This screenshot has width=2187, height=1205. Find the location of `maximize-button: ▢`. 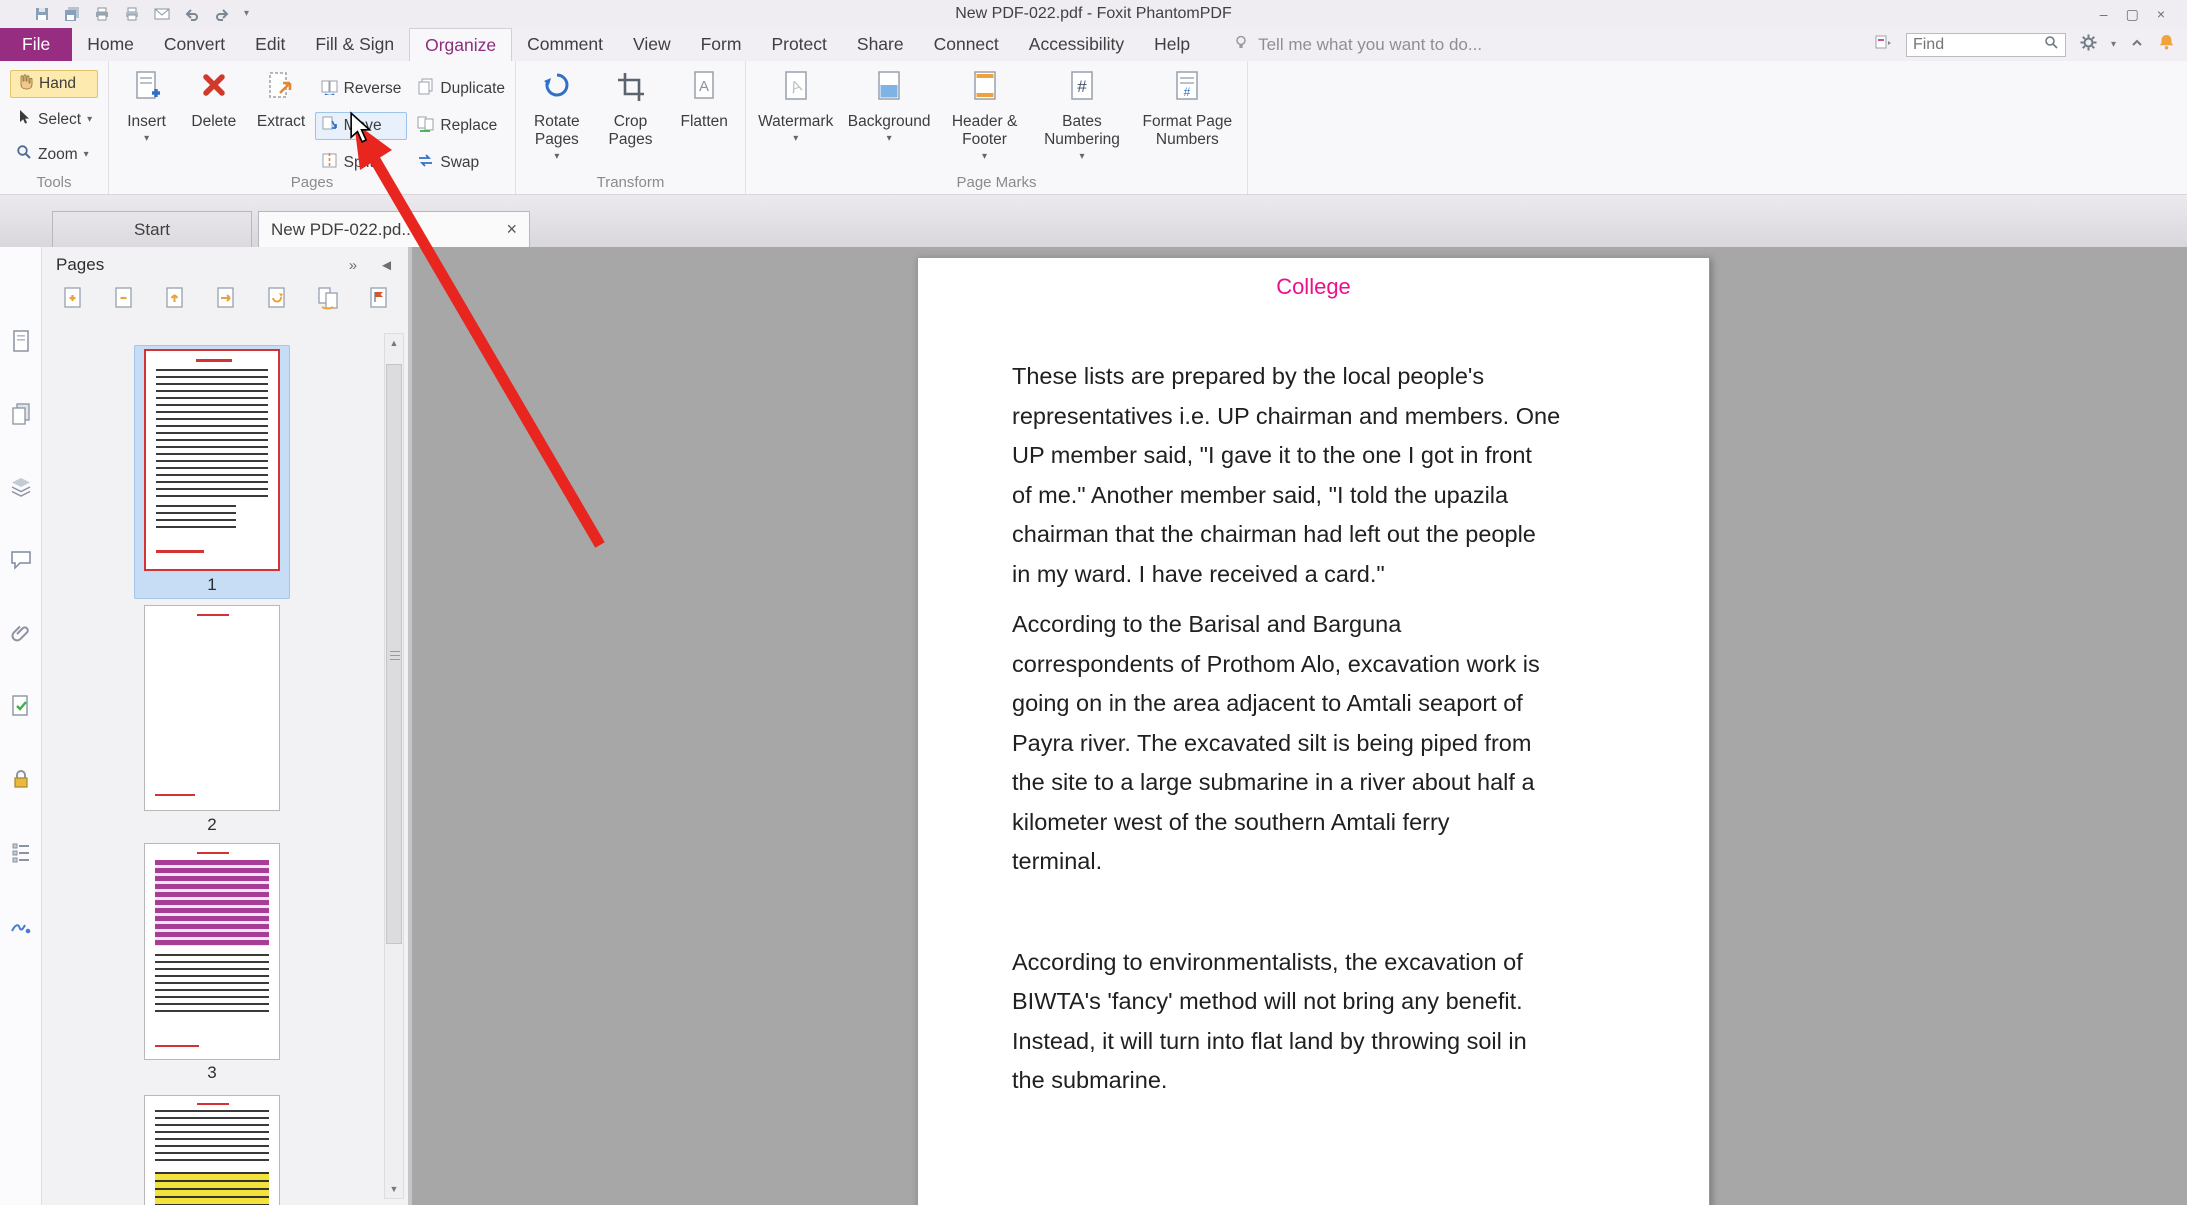

maximize-button: ▢ is located at coordinates (2132, 14).